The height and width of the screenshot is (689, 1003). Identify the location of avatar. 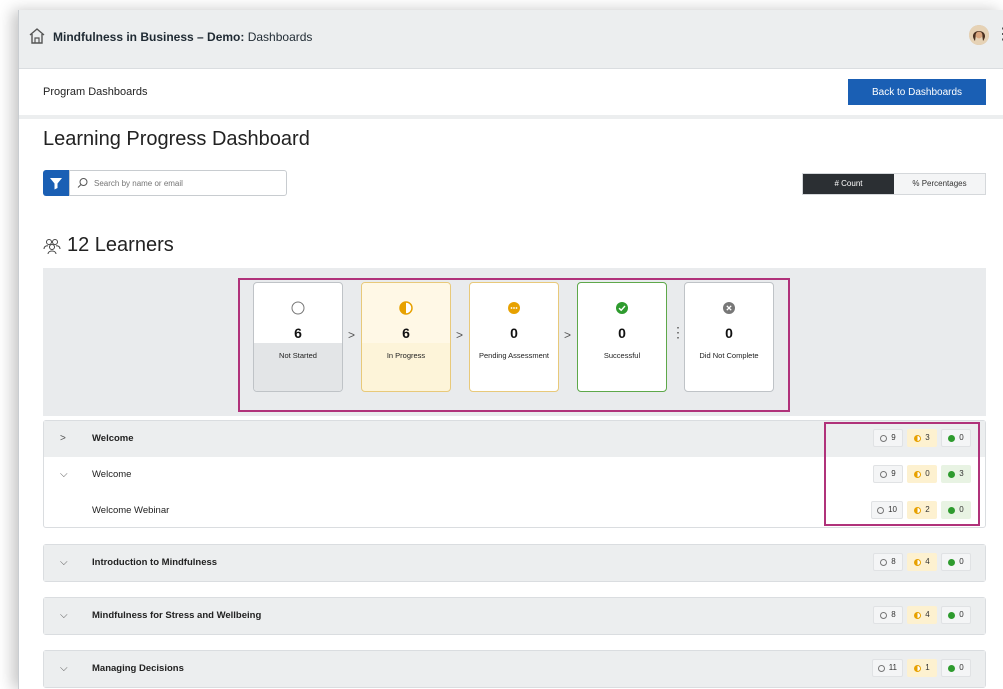
(979, 35).